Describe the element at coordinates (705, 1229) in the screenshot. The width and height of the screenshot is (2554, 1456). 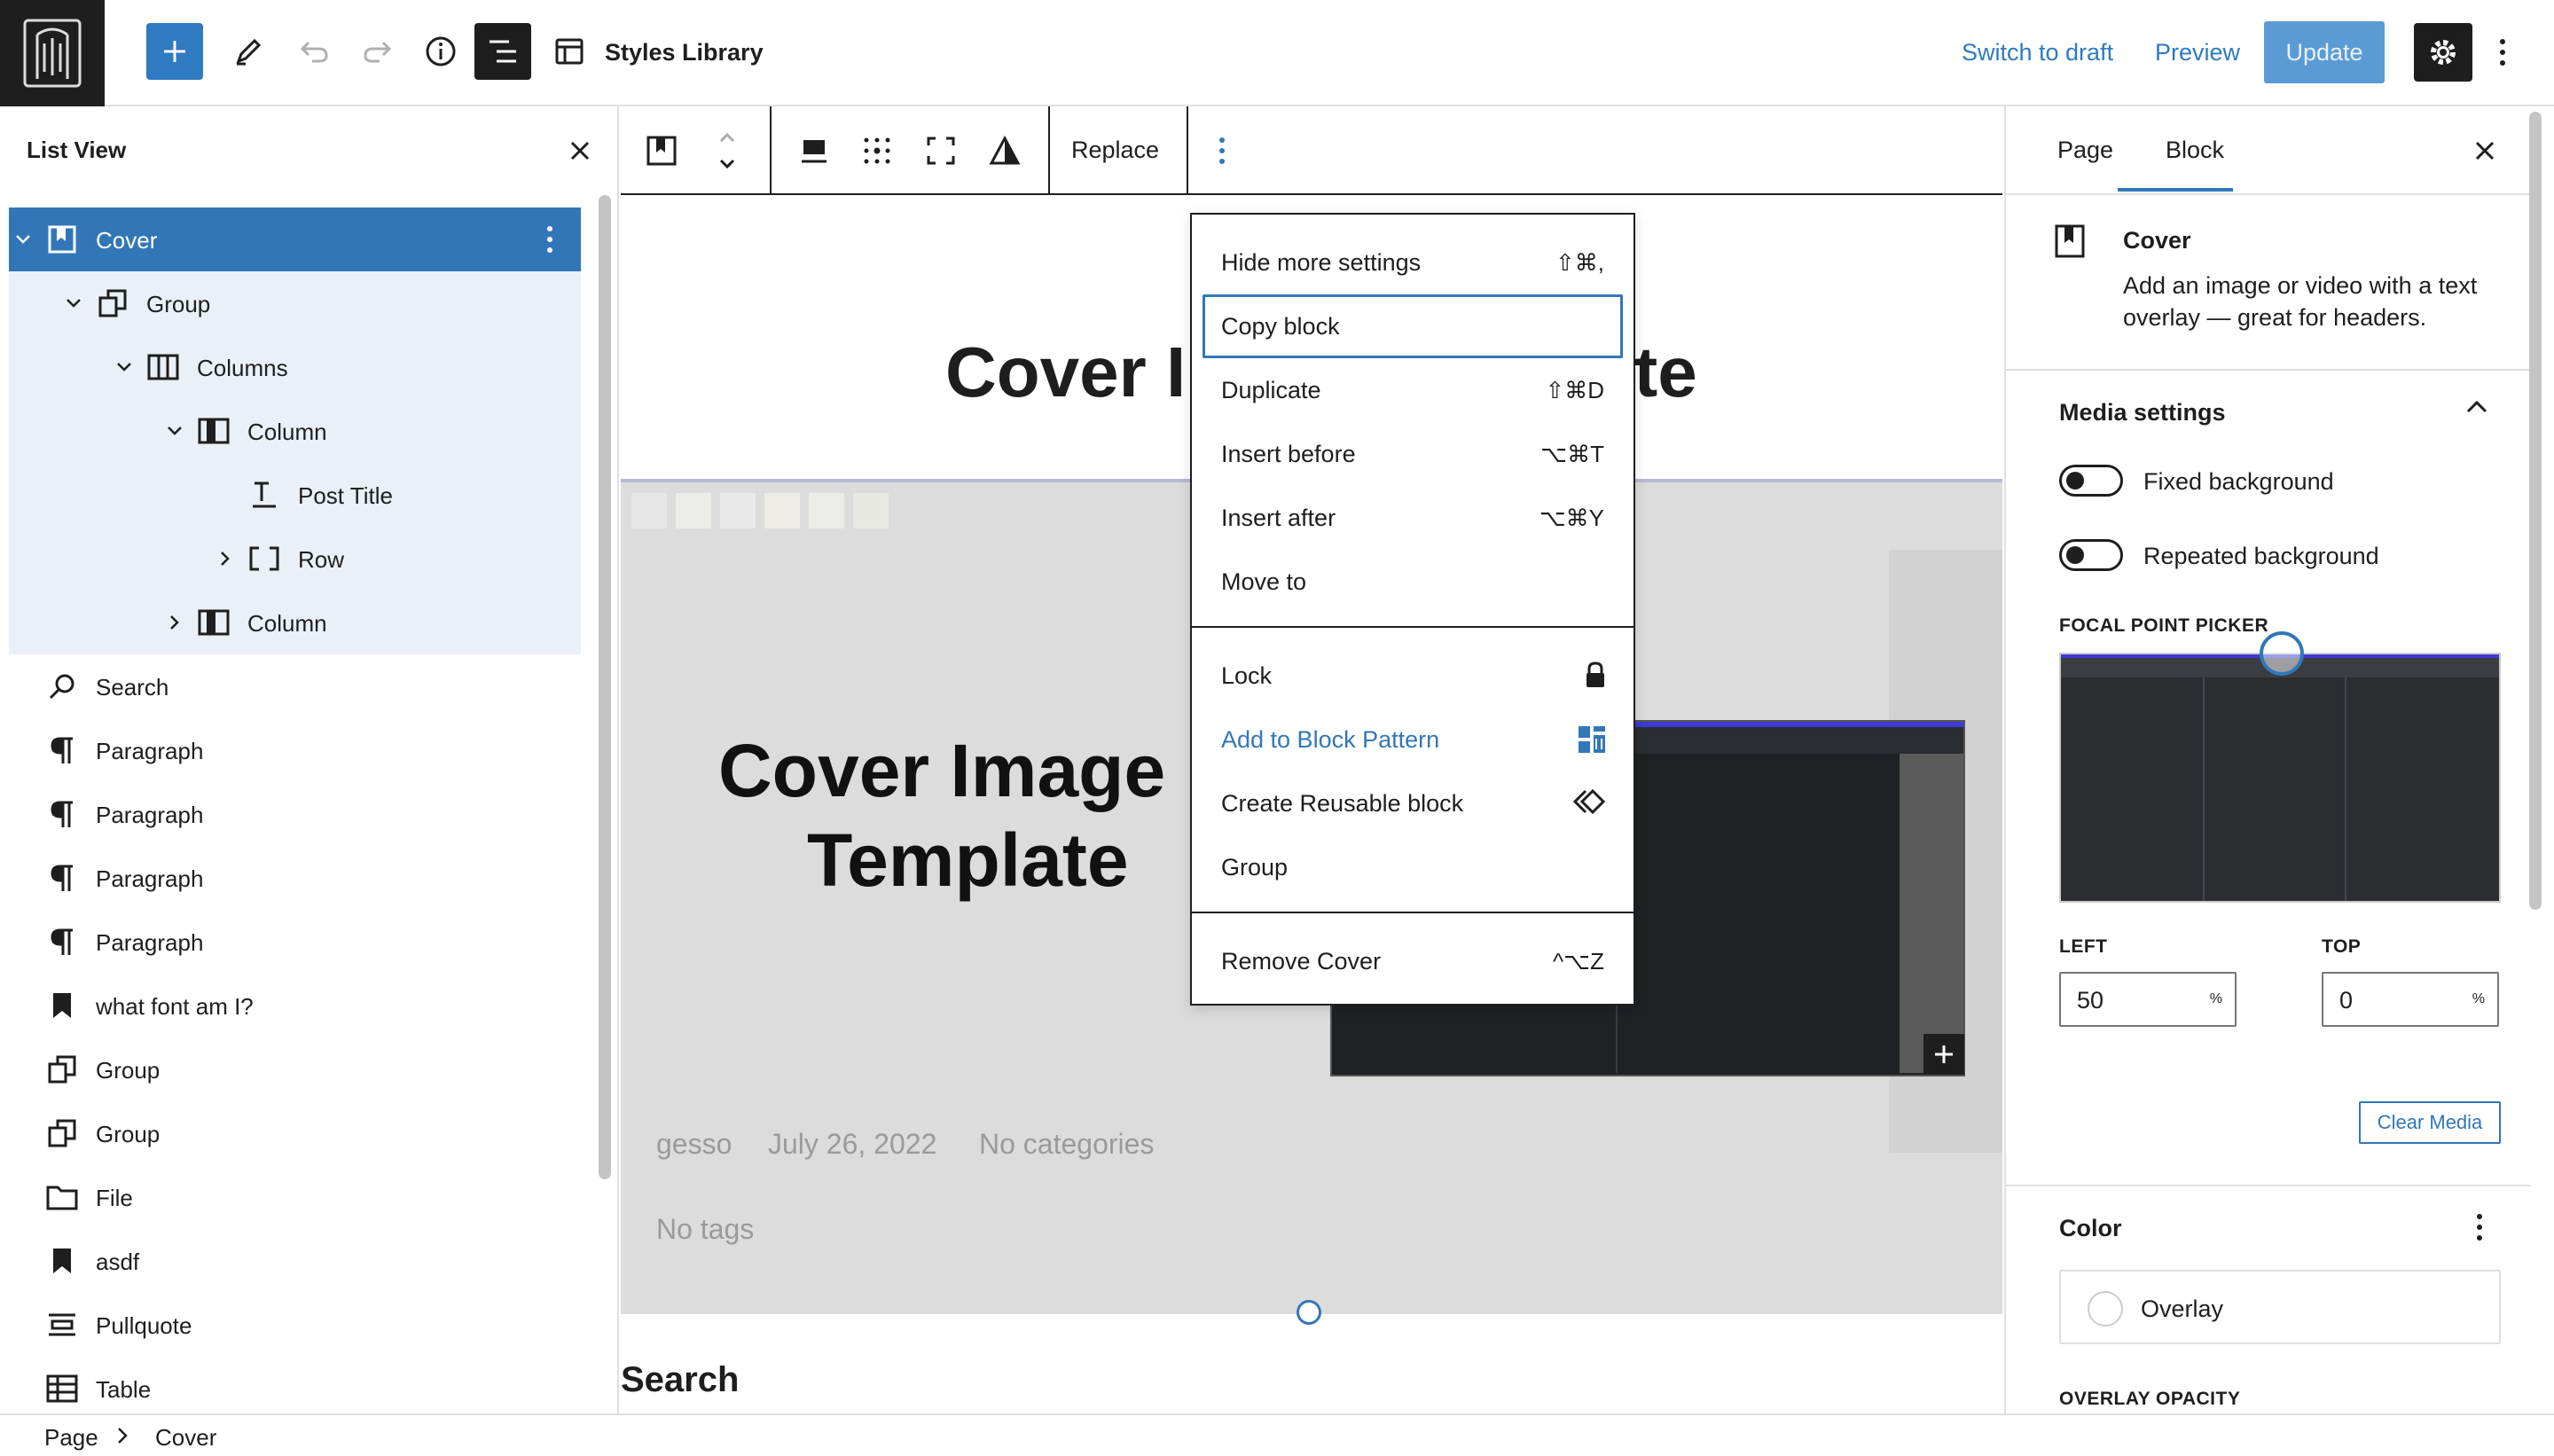
I see `post-tags: No tags` at that location.